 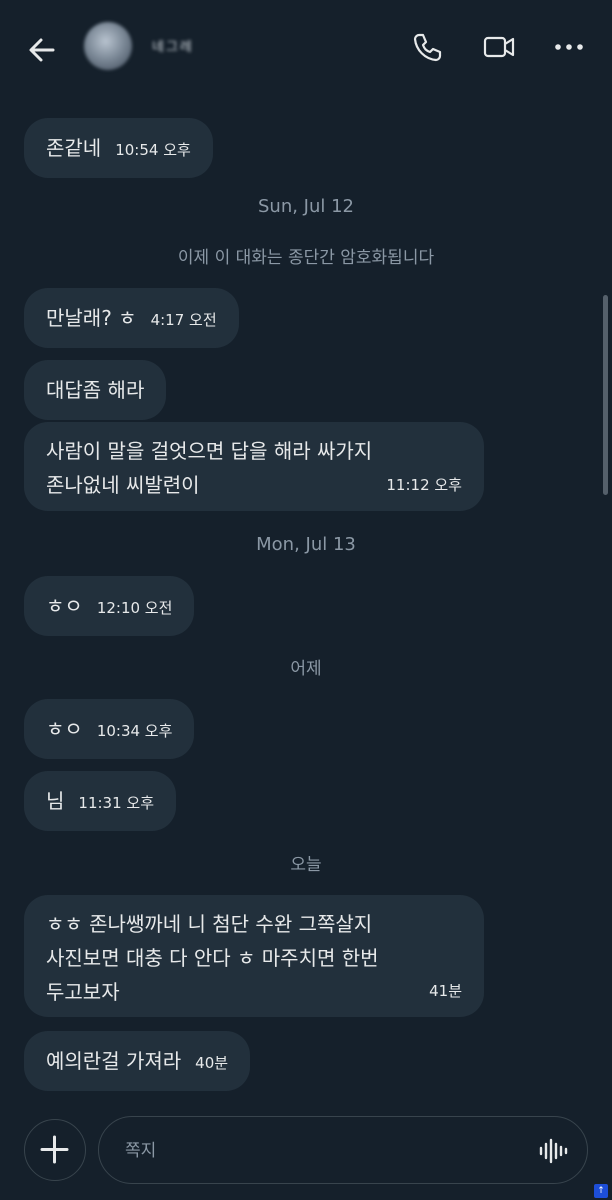 I want to click on message-text: 만날래? ㅎ, so click(x=91, y=318).